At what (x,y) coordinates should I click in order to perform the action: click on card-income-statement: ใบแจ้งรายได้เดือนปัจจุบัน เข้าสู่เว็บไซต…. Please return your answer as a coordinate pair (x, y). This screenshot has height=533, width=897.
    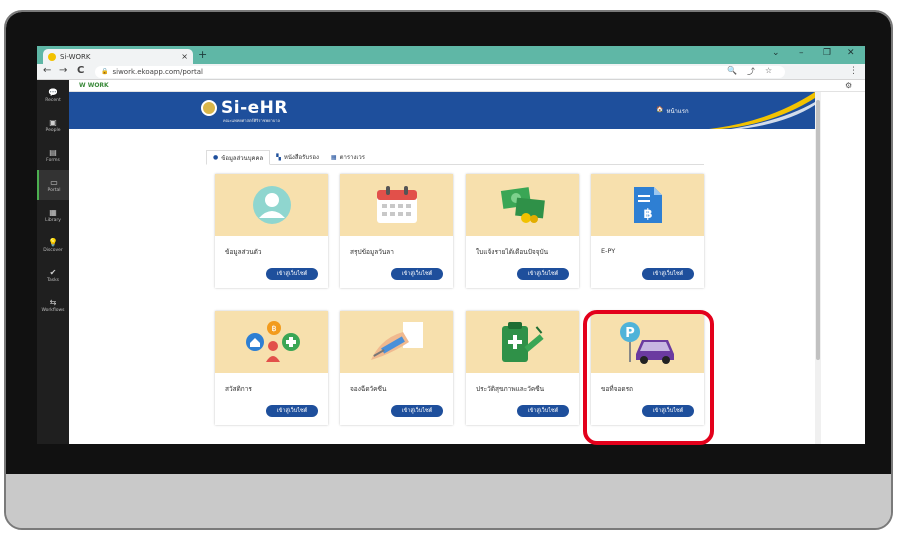
    Looking at the image, I should click on (522, 231).